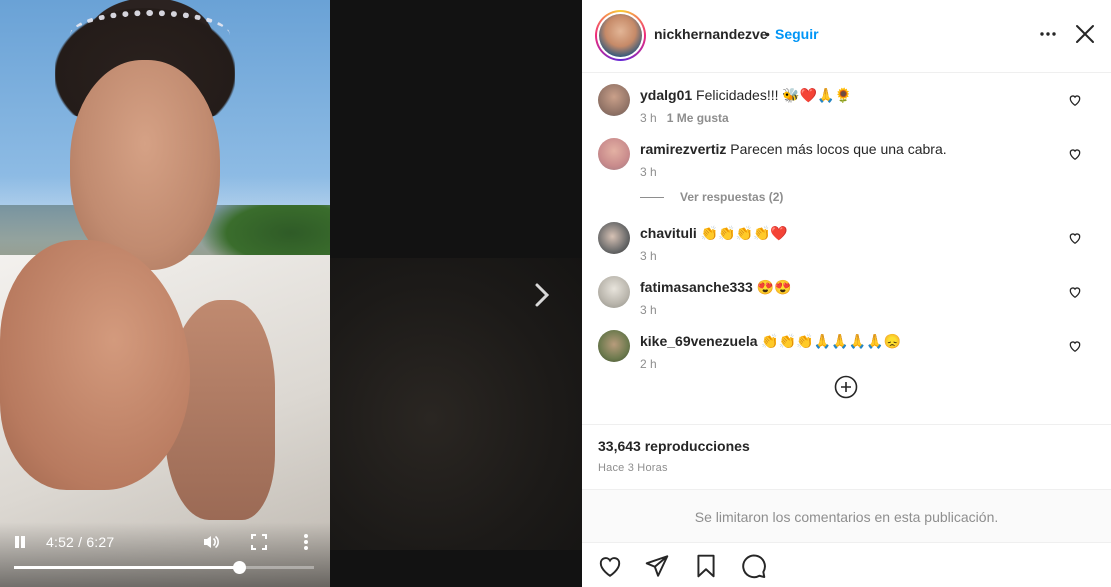 The height and width of the screenshot is (587, 1111). Describe the element at coordinates (126, 567) in the screenshot. I see `video-progress-fill` at that location.